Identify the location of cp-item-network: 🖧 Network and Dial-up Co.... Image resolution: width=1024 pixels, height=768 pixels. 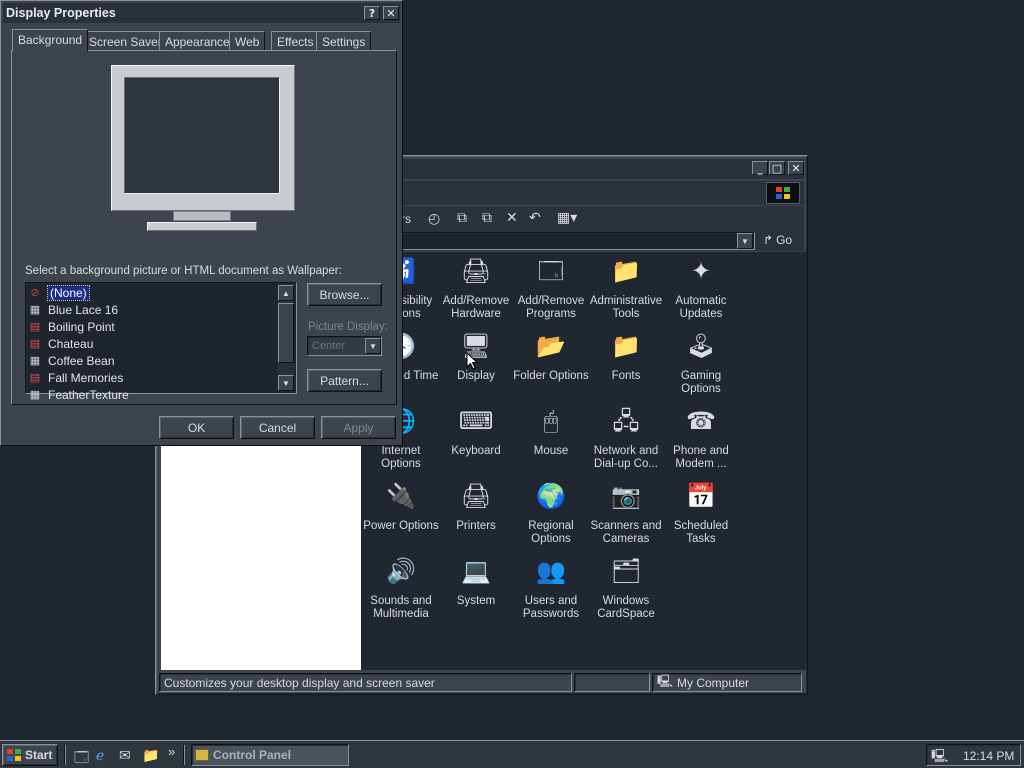
(626, 439).